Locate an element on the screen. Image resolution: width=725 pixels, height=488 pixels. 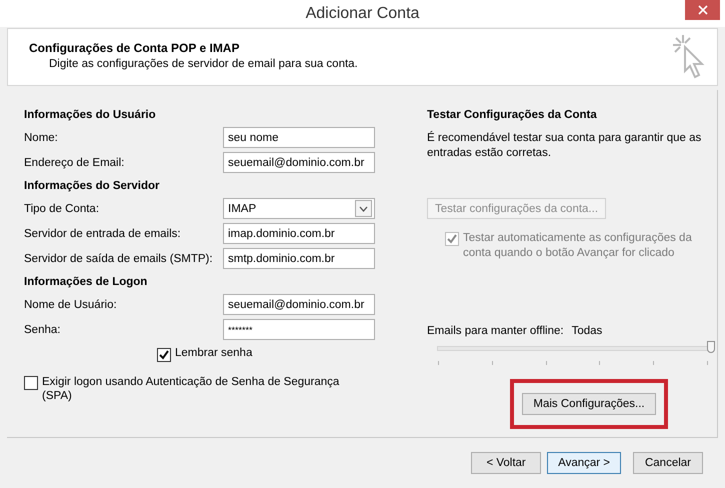
input-field: imap.dominio.com.br is located at coordinates (299, 233).